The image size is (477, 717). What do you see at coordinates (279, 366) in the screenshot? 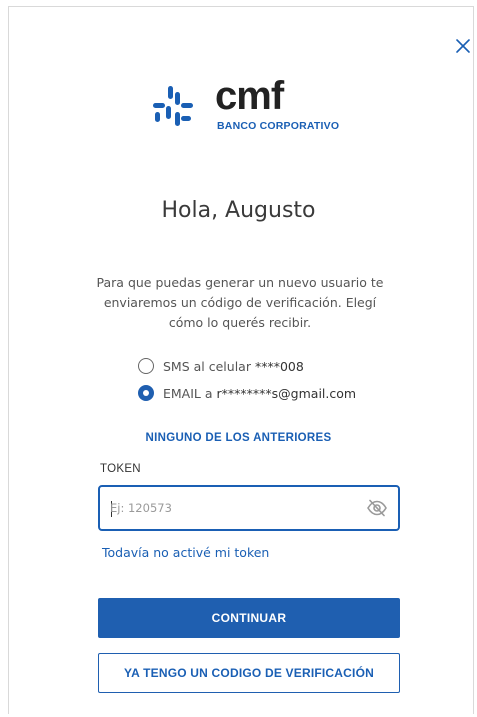
I see `option-sms-value: ****008` at bounding box center [279, 366].